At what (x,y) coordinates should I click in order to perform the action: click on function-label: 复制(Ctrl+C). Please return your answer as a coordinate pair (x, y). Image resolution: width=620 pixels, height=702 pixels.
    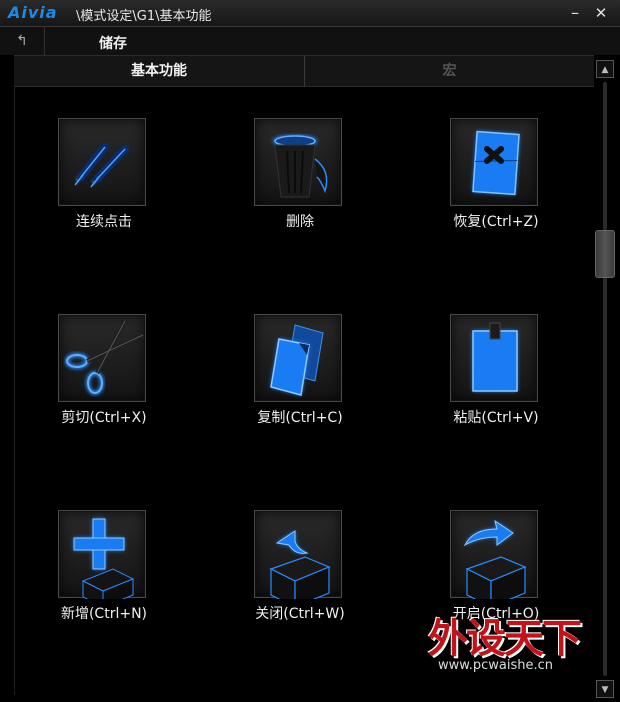
    Looking at the image, I should click on (300, 418).